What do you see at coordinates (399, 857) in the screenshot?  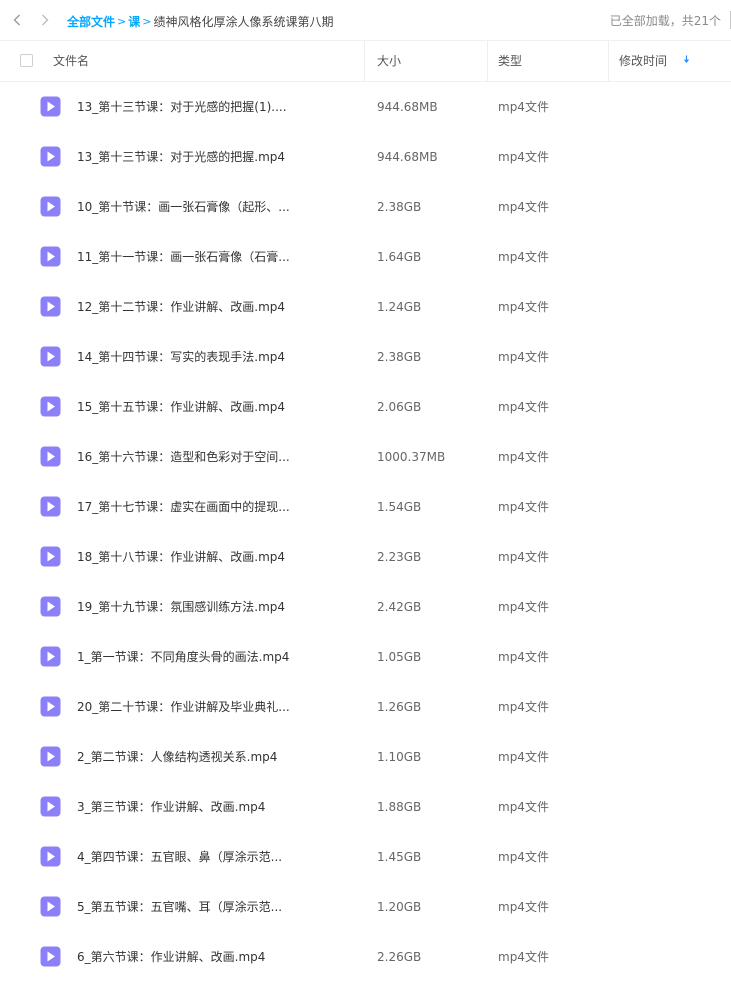 I see `file-size: 1.45GB` at bounding box center [399, 857].